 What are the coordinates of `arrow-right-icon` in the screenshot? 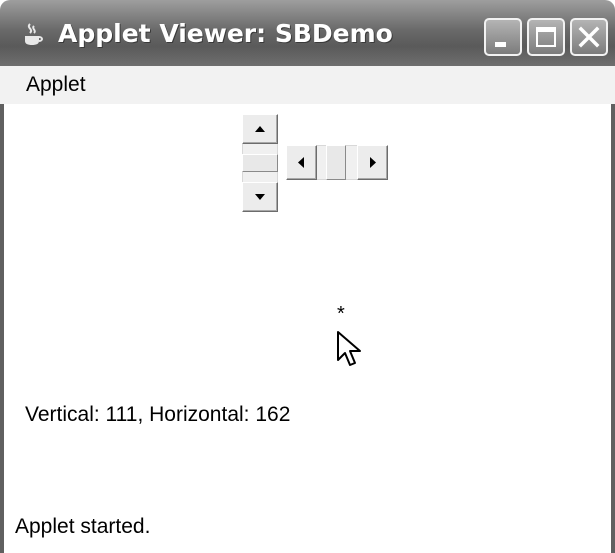 It's located at (373, 162).